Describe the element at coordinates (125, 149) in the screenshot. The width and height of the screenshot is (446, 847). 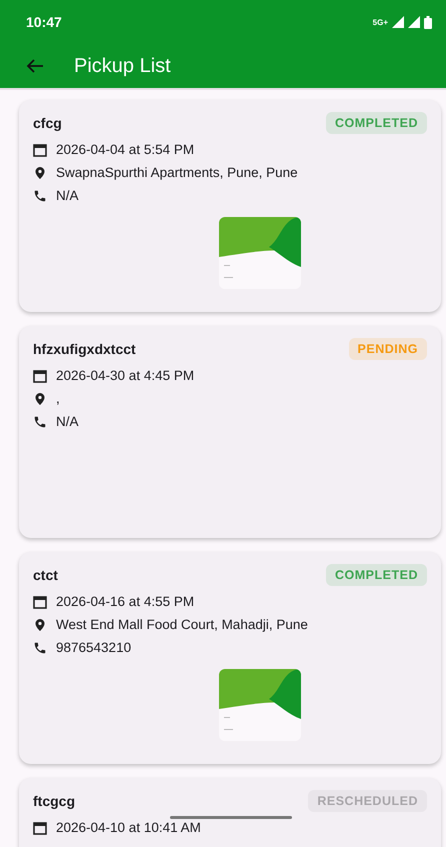
I see `pickup-date: 2026-04-04 at 5:54 PM` at that location.